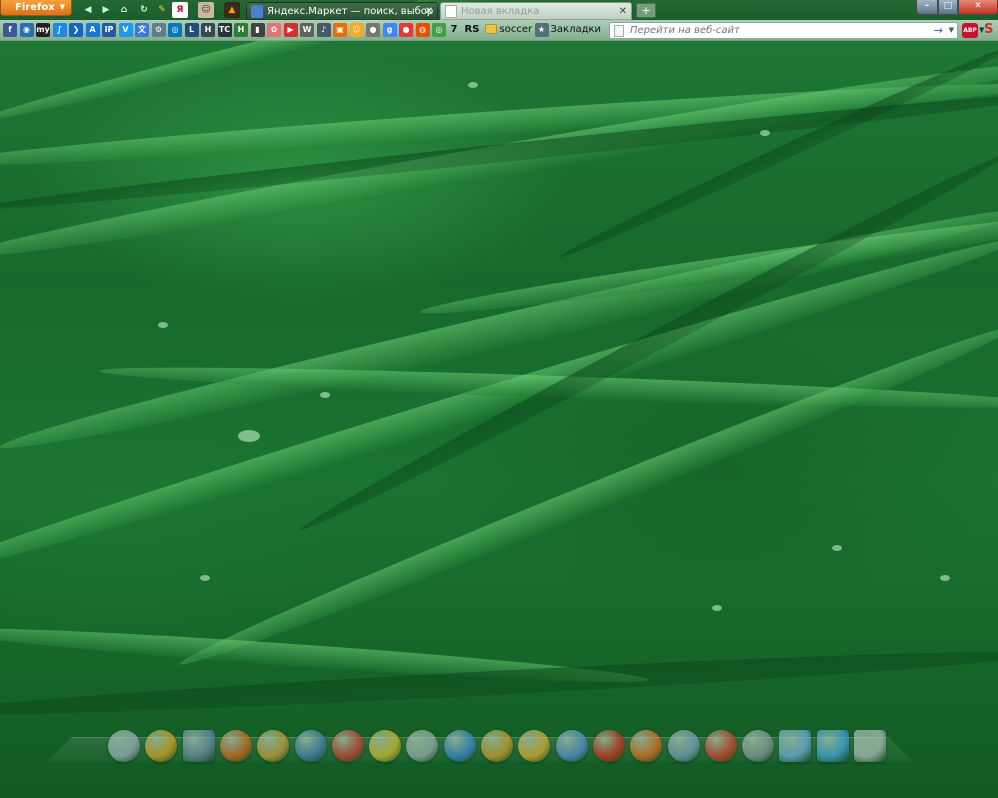 The height and width of the screenshot is (798, 998). I want to click on tab-label: Новая вкладка, so click(500, 11).